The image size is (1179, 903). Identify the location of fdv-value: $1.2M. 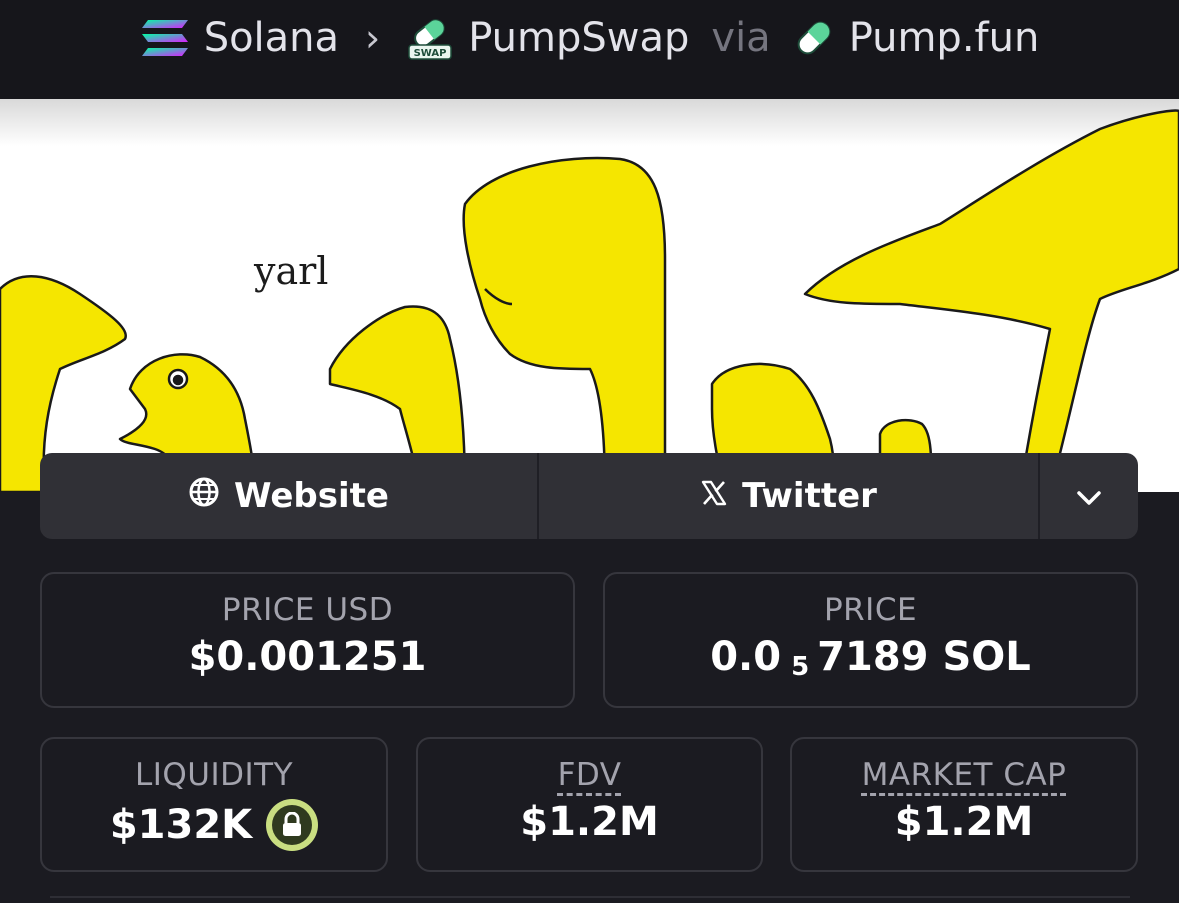
(589, 822).